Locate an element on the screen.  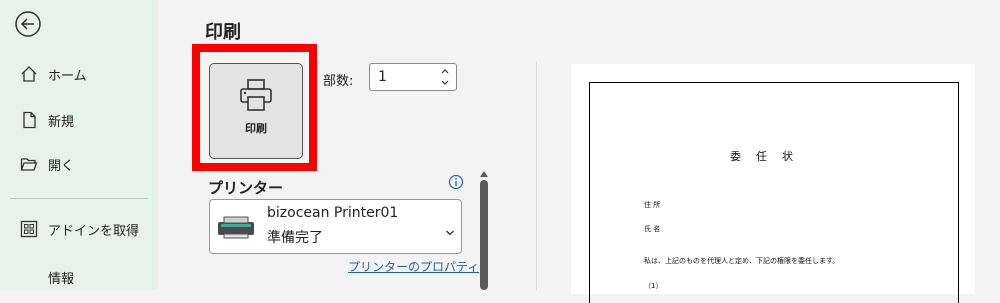
sidebar-item-home: ホーム is located at coordinates (79, 74).